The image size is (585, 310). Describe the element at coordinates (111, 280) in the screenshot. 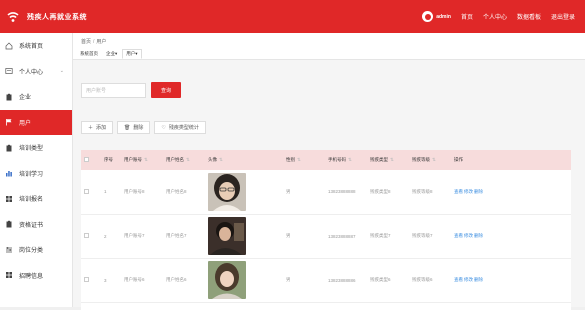

I see `cell-index: 3` at that location.